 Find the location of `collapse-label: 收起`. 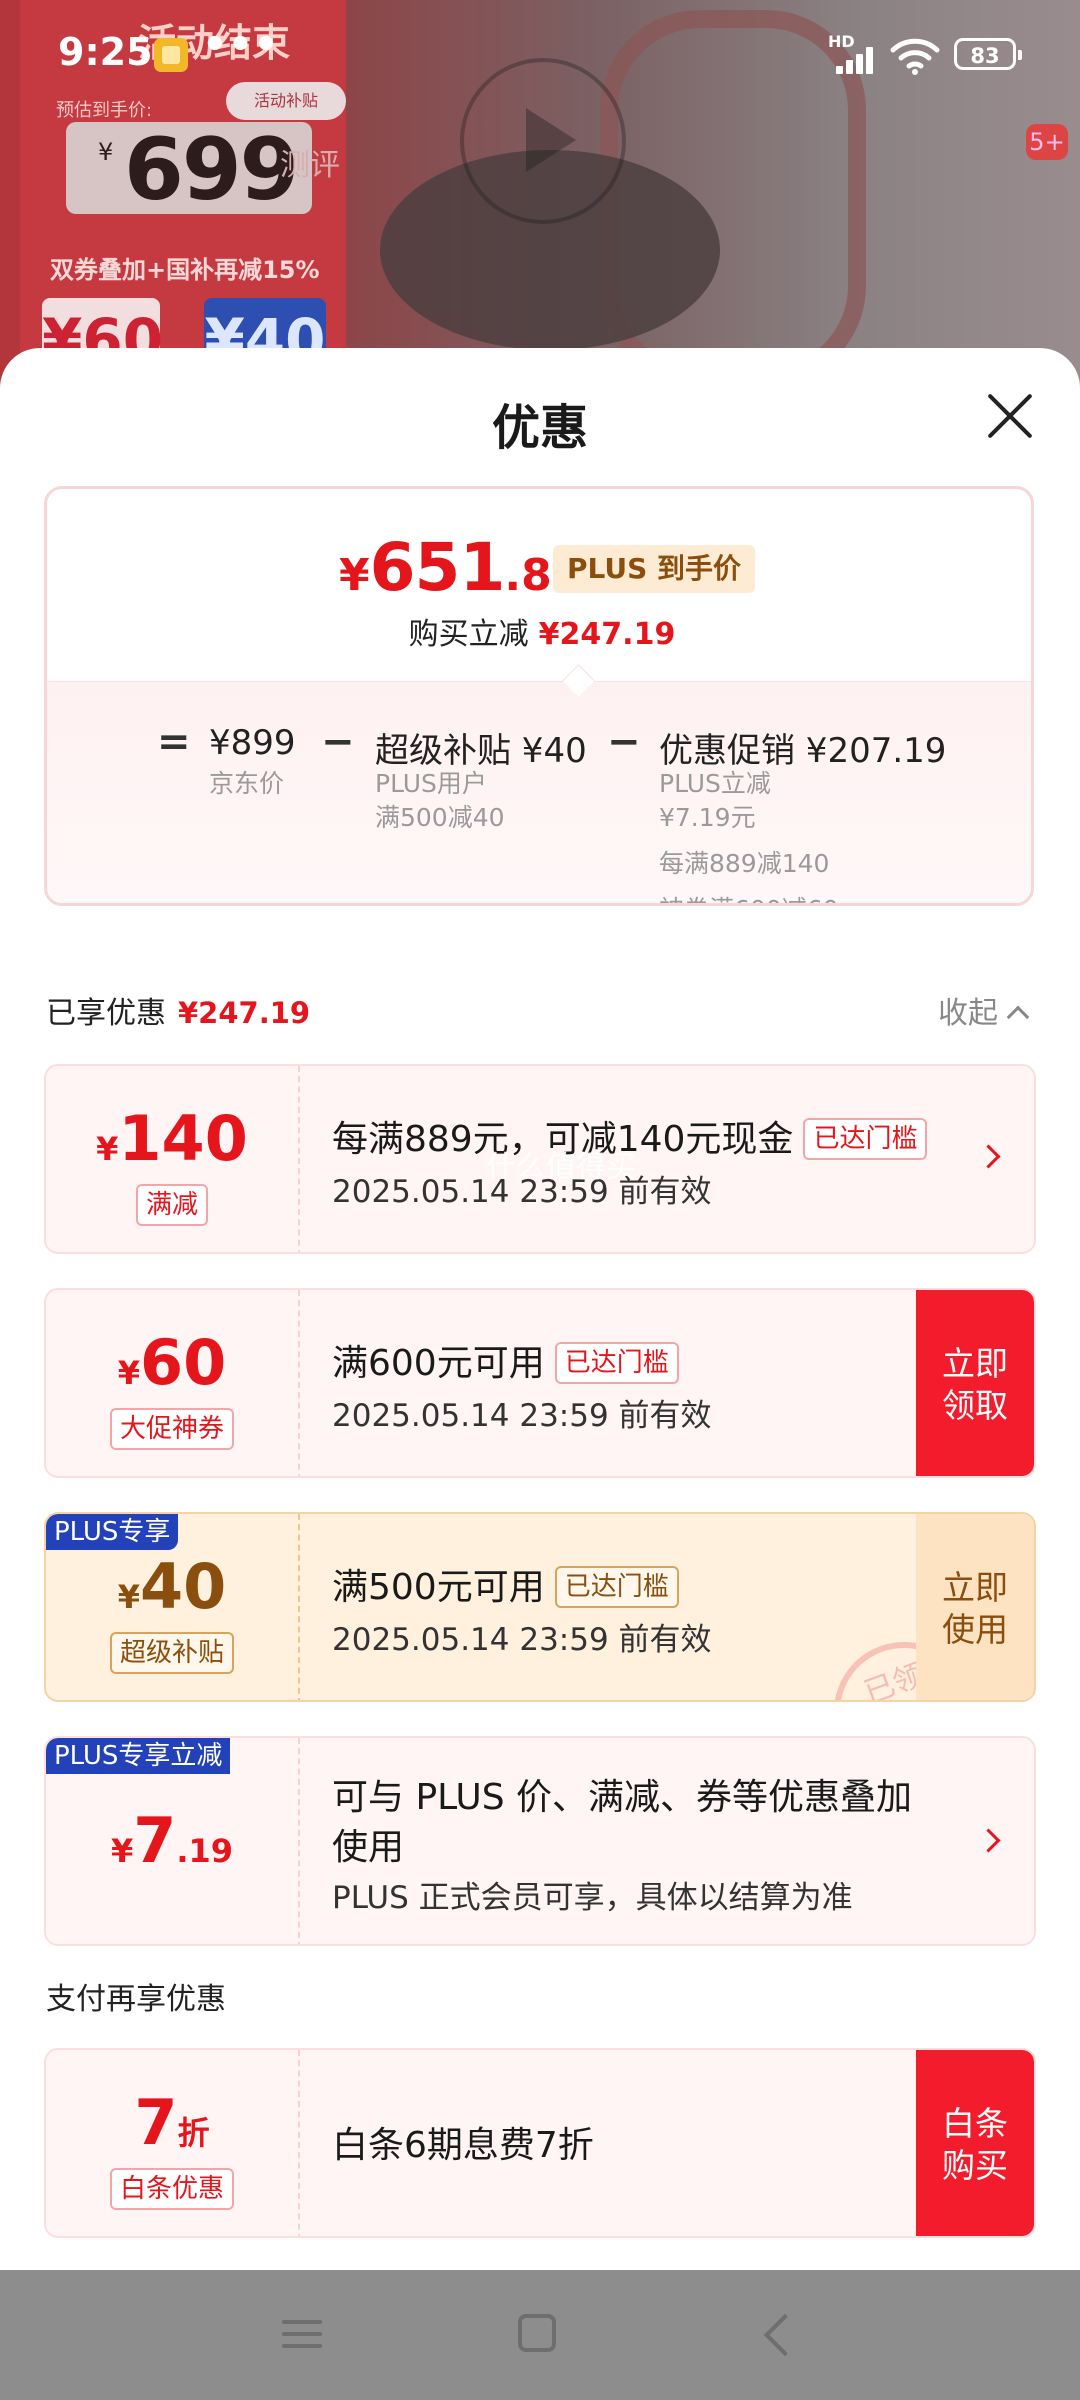

collapse-label: 收起 is located at coordinates (968, 1013).